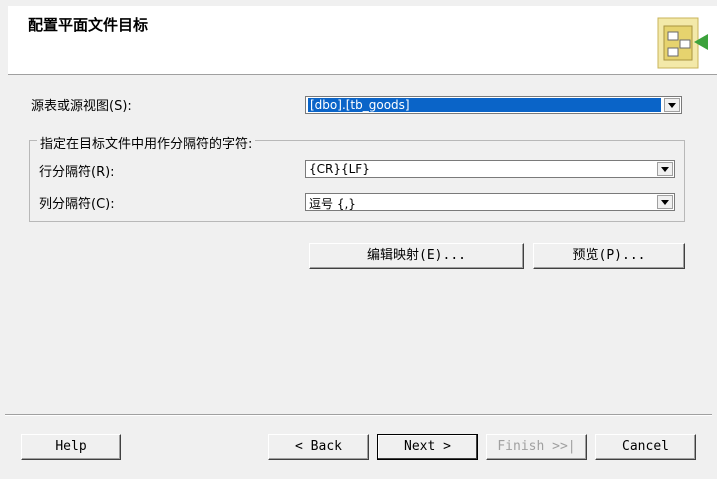  I want to click on column-delimiter-value: 逗号 {,}, so click(332, 204).